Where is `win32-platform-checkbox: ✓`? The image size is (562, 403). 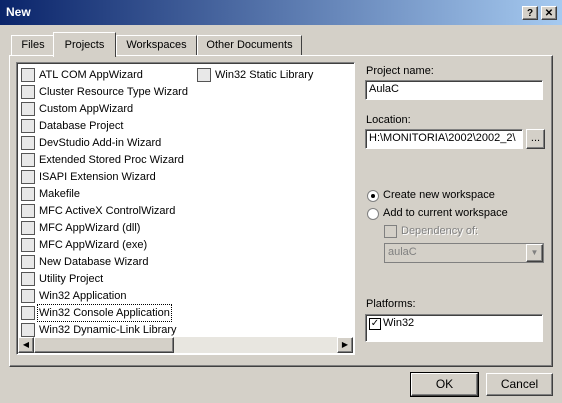 win32-platform-checkbox: ✓ is located at coordinates (375, 324).